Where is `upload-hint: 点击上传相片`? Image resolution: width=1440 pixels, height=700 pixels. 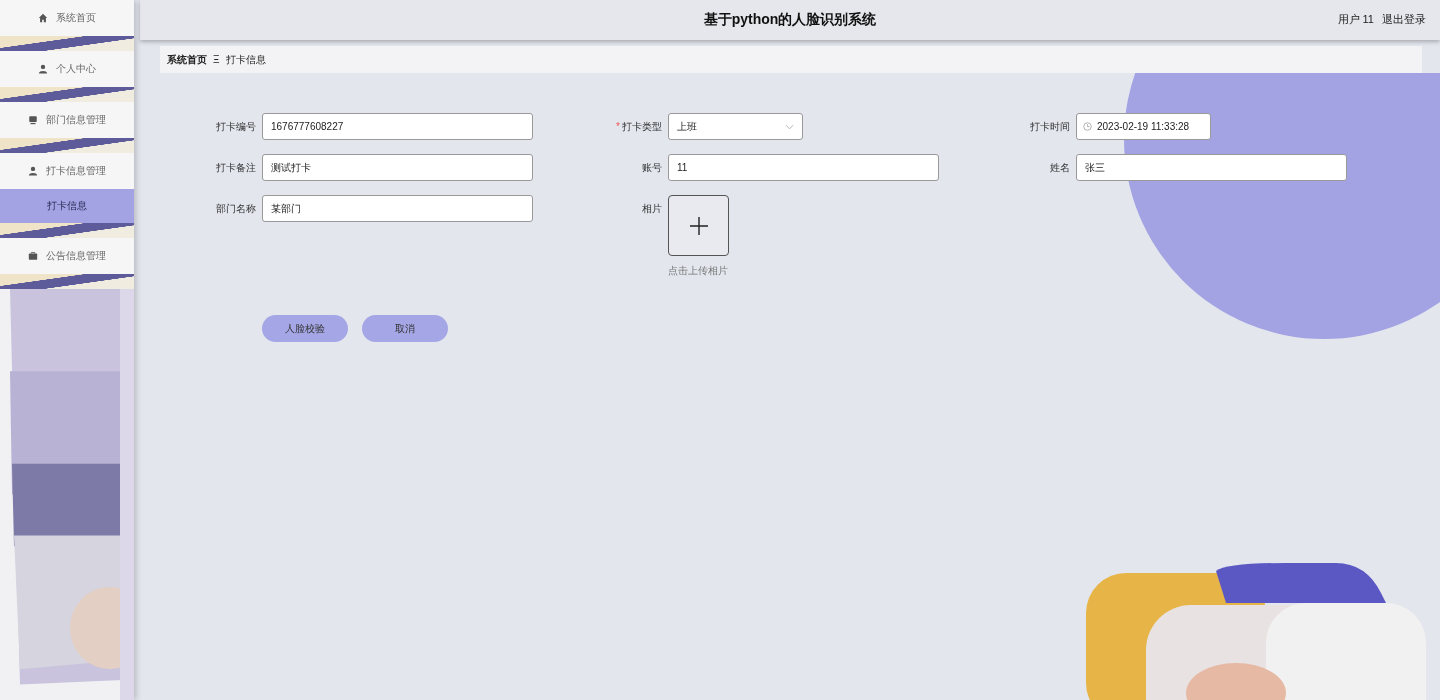
upload-hint: 点击上传相片 is located at coordinates (698, 271).